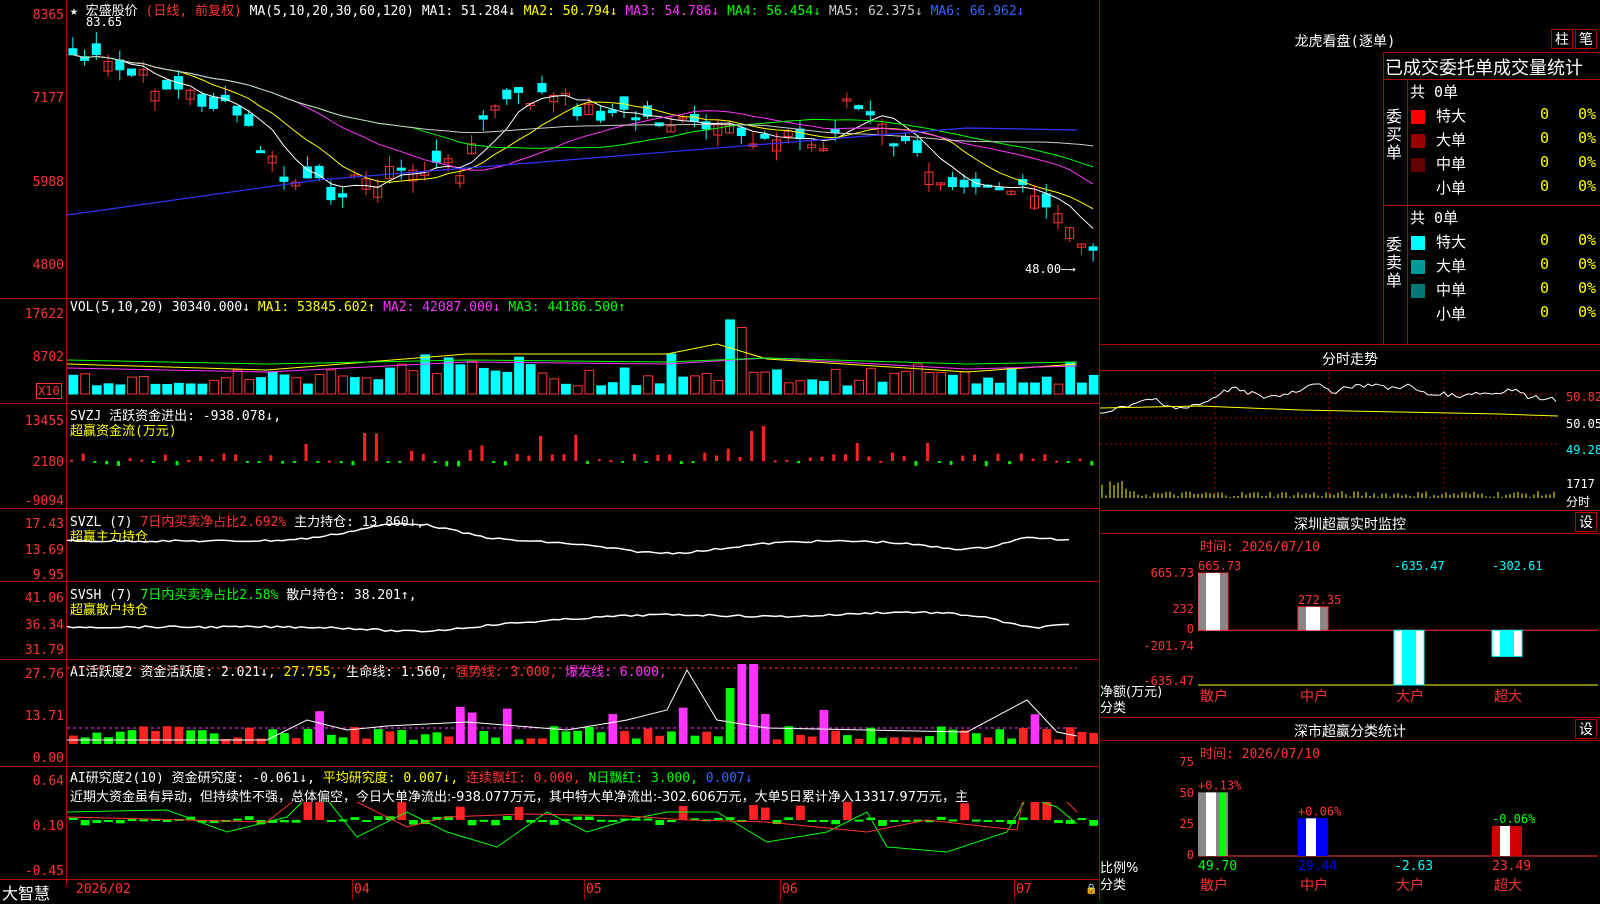  Describe the element at coordinates (1350, 732) in the screenshot. I see `classify-title: 深市超赢分类统计` at that location.